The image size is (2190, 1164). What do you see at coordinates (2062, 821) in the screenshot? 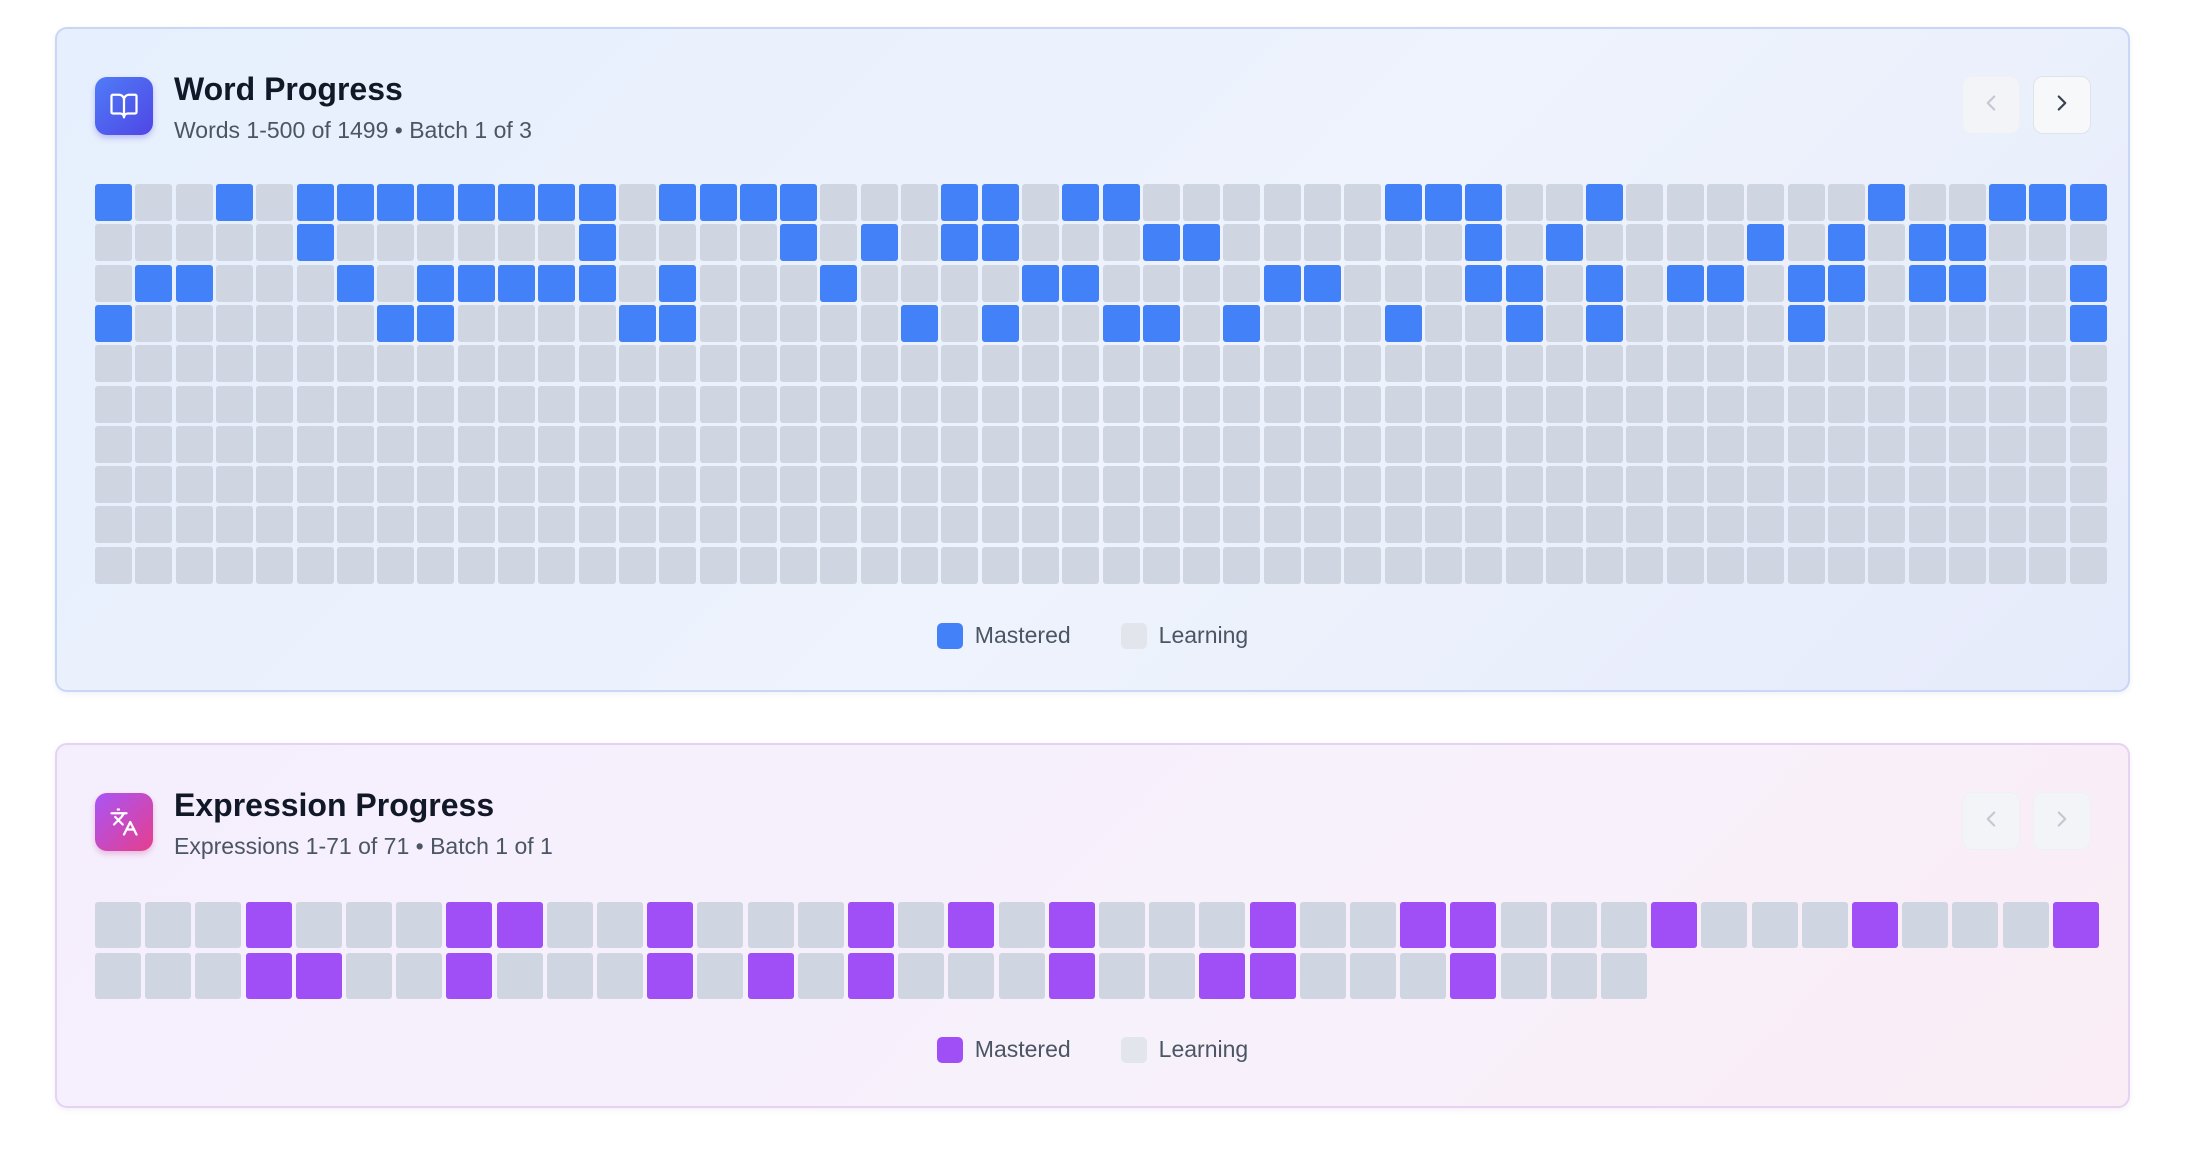
I see `expression-next-batch-button` at bounding box center [2062, 821].